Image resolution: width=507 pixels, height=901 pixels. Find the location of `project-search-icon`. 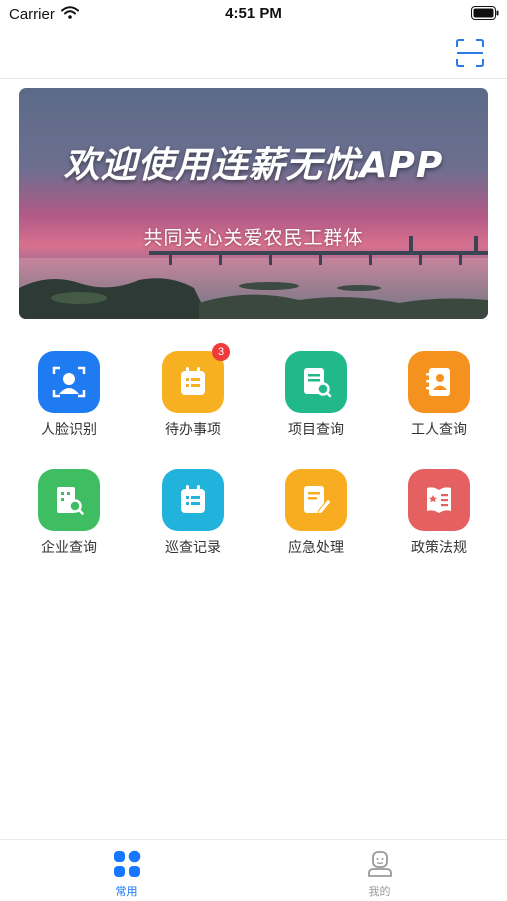

project-search-icon is located at coordinates (316, 382).